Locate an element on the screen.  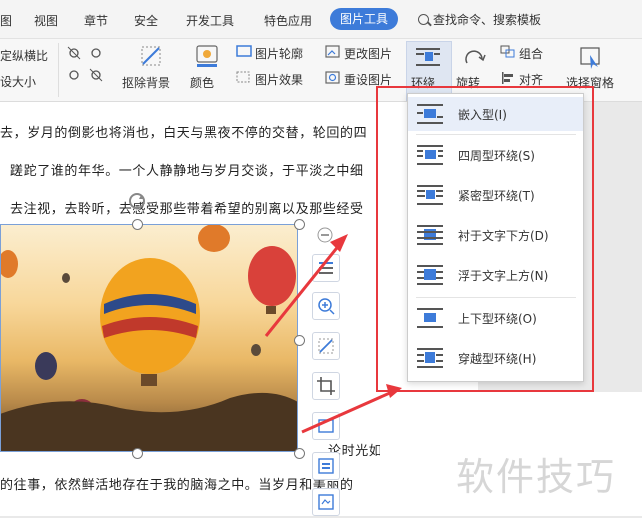
annotation-arrows is located at coordinates (333, 334).